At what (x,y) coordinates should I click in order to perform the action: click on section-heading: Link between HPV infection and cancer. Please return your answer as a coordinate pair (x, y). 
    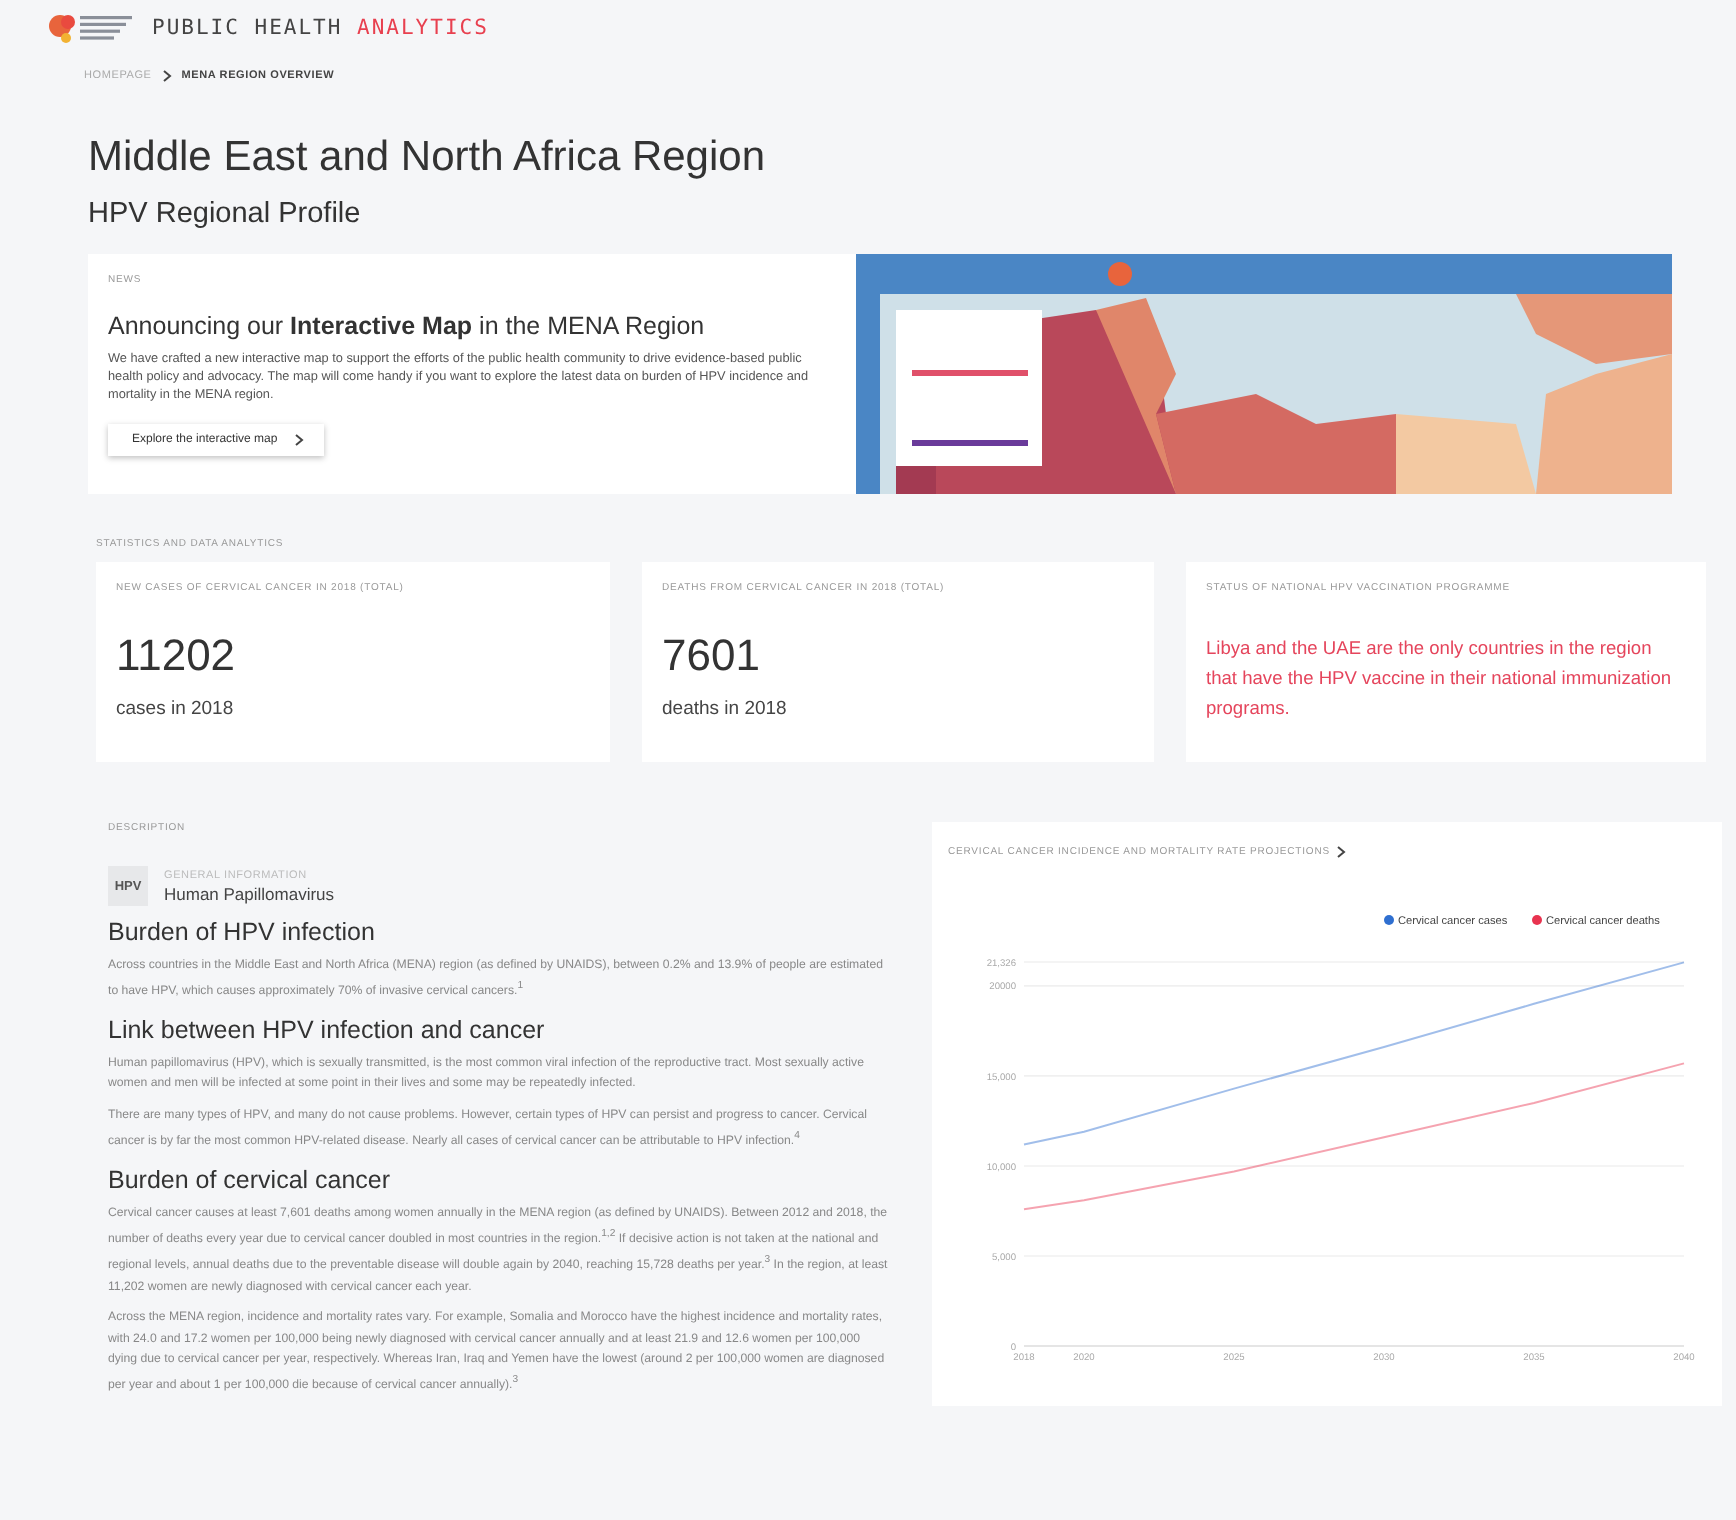
    Looking at the image, I should click on (327, 1029).